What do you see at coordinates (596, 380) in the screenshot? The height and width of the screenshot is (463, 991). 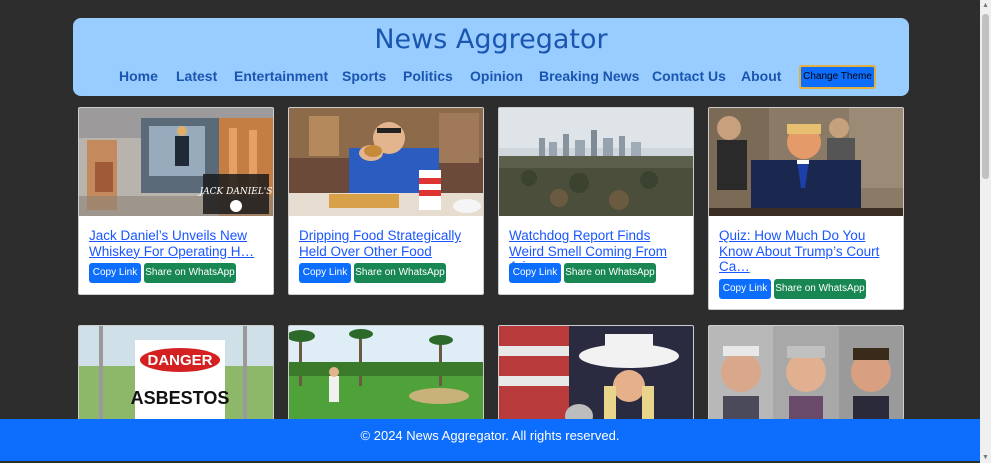 I see `cowboy-hat-image` at bounding box center [596, 380].